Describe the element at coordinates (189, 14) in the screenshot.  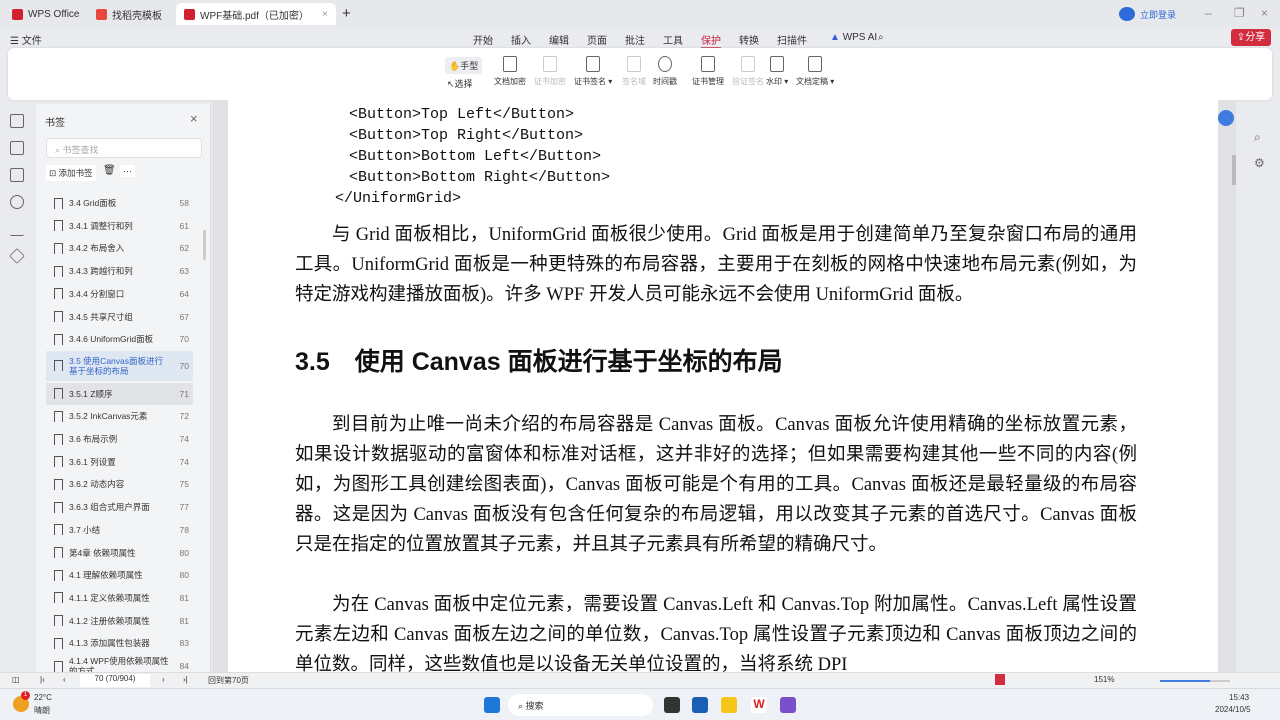
I see `pdf-icon` at that location.